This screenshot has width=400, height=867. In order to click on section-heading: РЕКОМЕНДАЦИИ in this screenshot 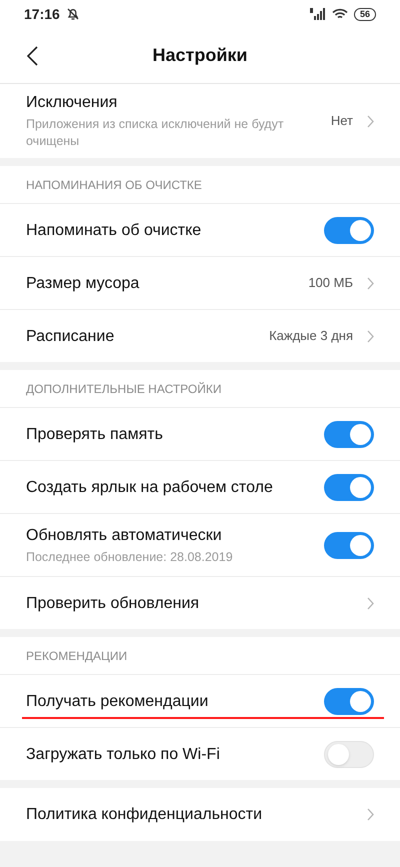, I will do `click(76, 656)`.